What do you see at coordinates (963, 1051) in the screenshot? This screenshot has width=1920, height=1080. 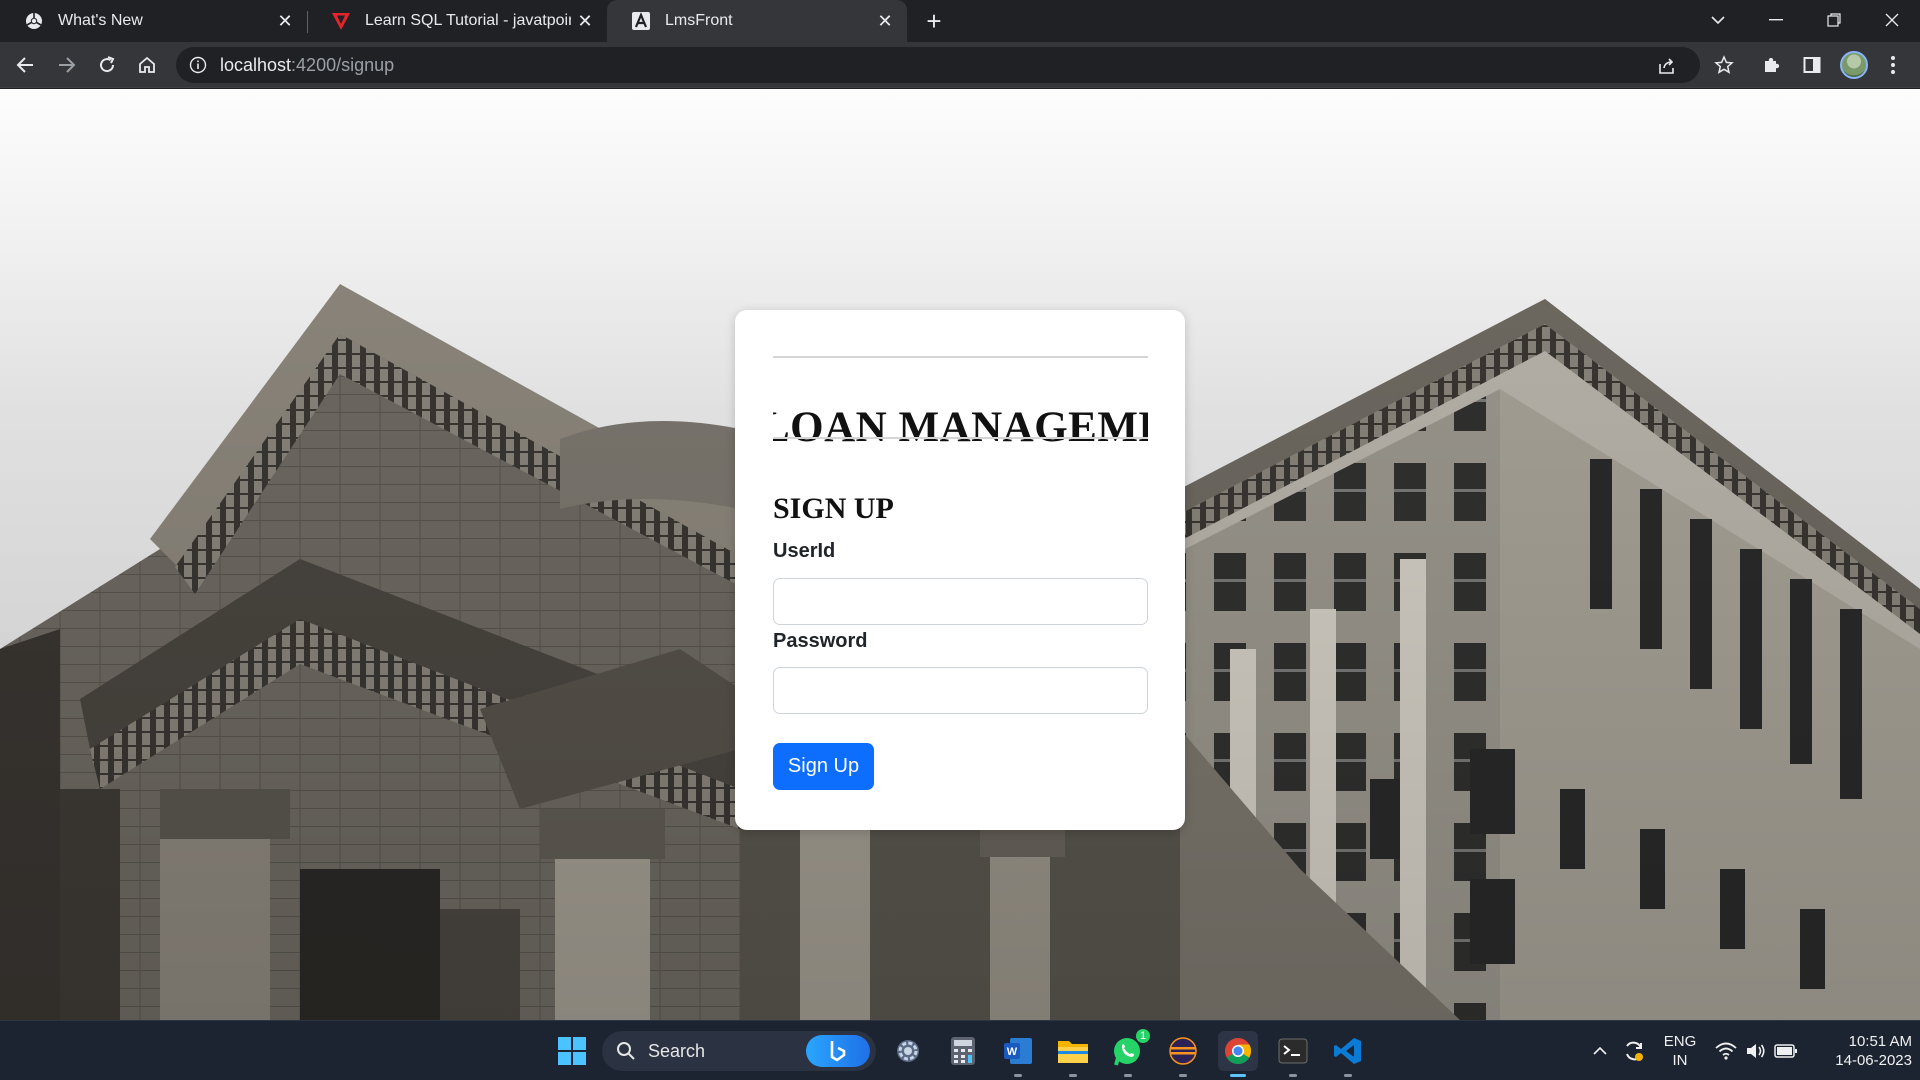 I see `calculator-icon` at bounding box center [963, 1051].